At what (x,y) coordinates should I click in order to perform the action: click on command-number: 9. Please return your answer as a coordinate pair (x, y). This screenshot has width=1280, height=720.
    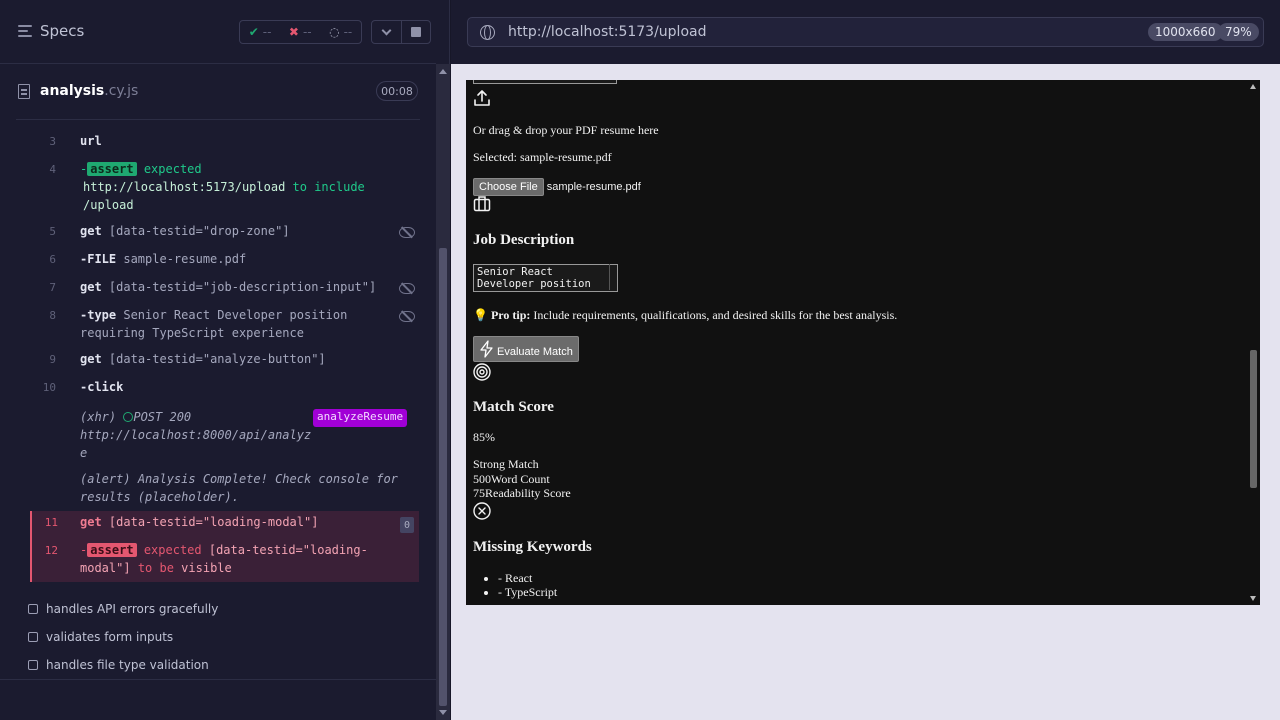
    Looking at the image, I should click on (52, 359).